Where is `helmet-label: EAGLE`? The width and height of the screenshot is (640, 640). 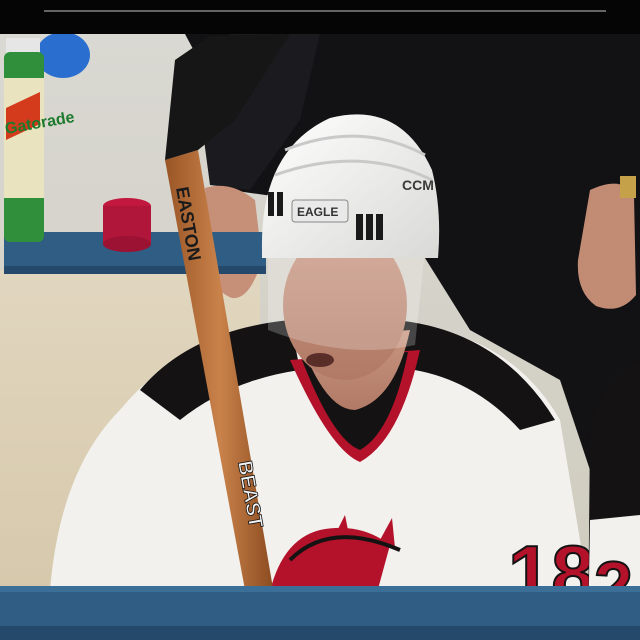
helmet-label: EAGLE is located at coordinates (317, 212).